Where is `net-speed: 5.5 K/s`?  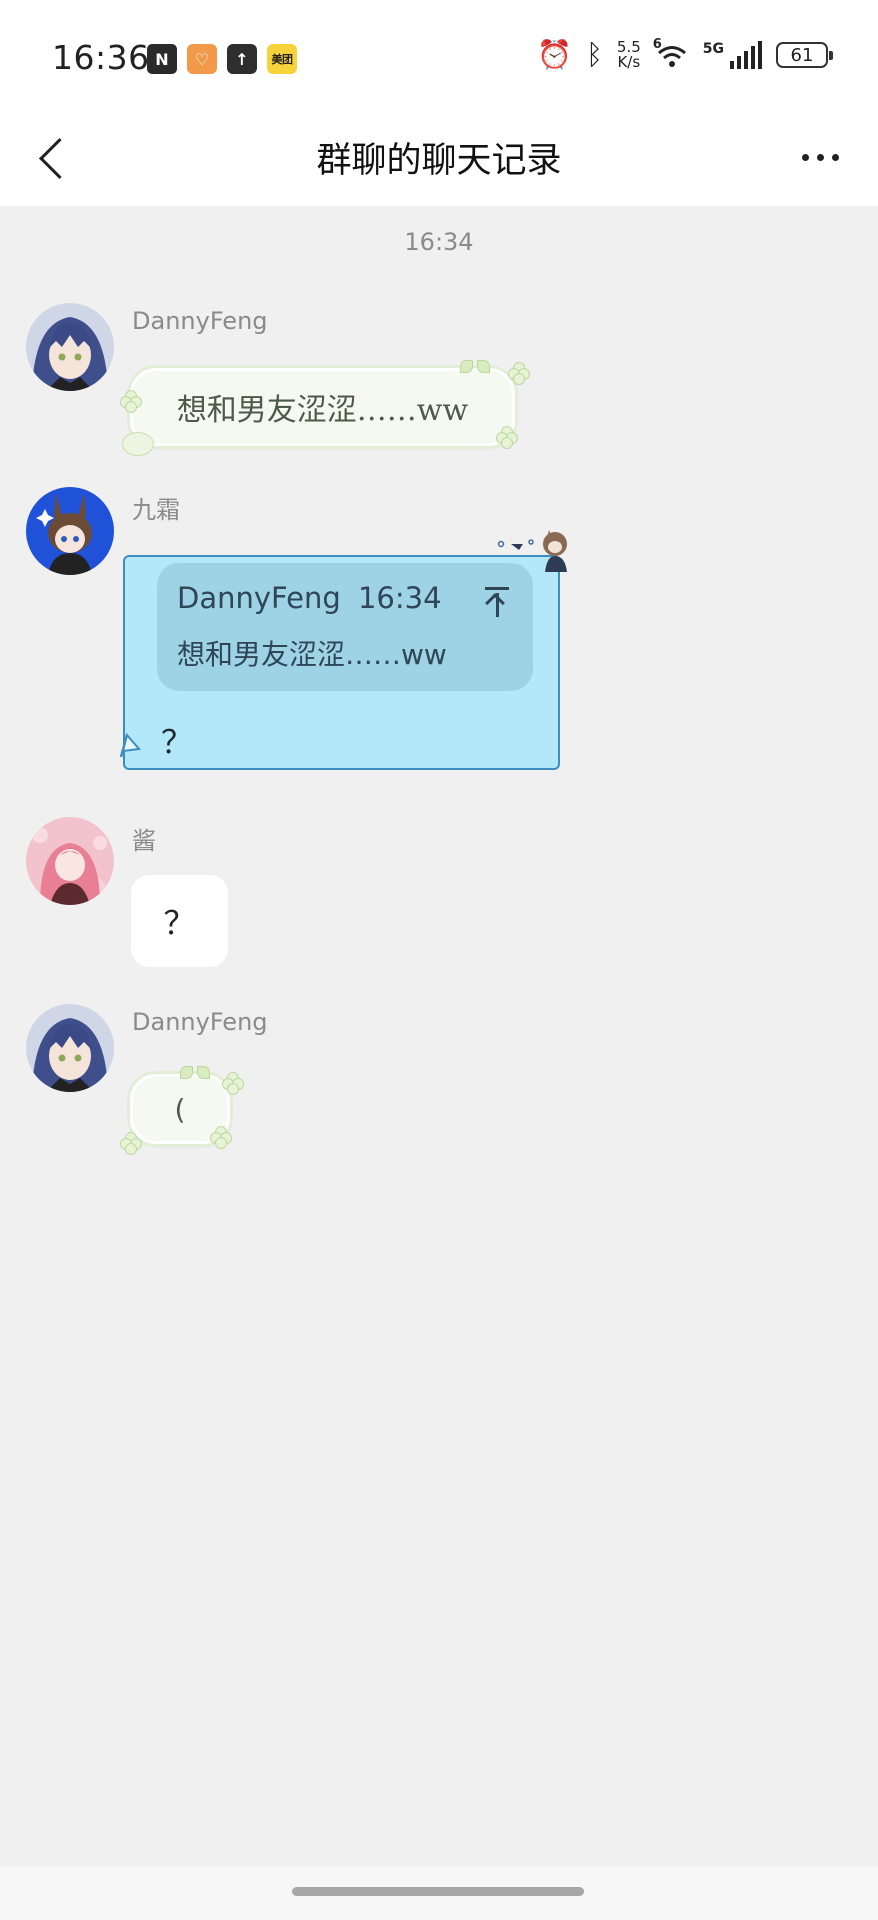
net-speed: 5.5 K/s is located at coordinates (629, 55).